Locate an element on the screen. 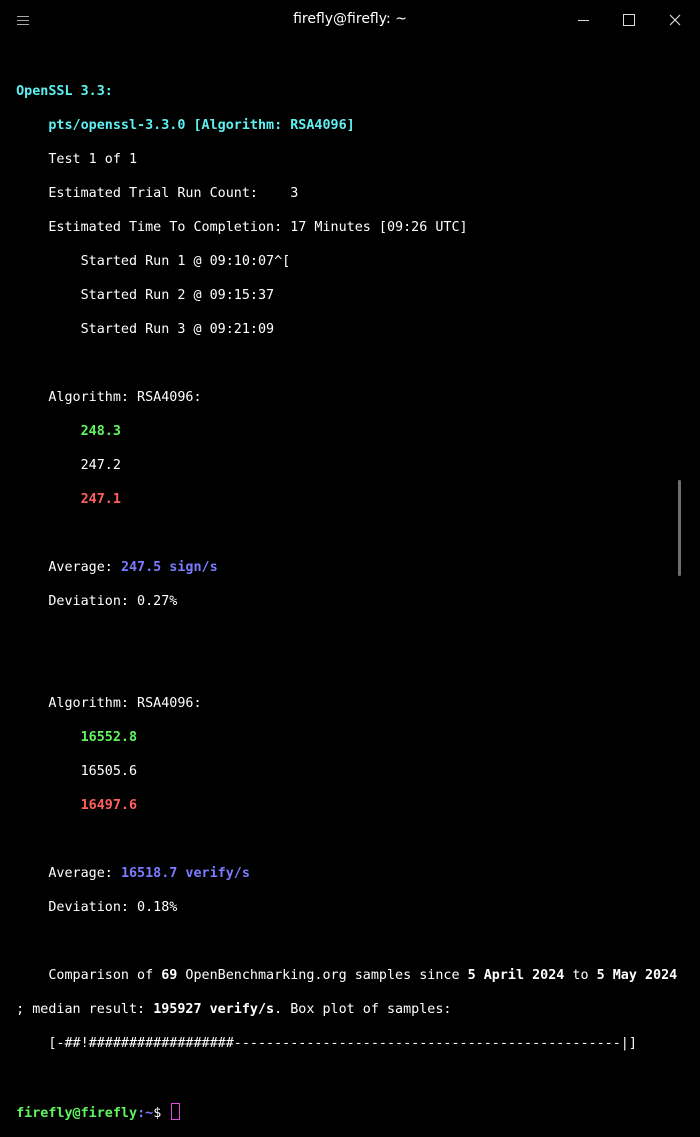 Image resolution: width=700 pixels, height=1137 pixels. prompt-path: :~ is located at coordinates (145, 1113).